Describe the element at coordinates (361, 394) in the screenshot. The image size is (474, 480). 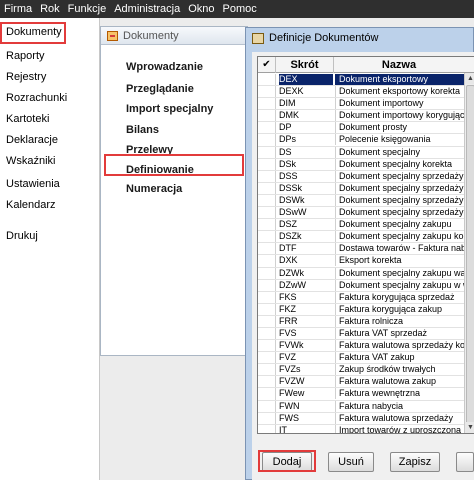
I see `table-row: FWew Faktura wewnętrzna` at that location.